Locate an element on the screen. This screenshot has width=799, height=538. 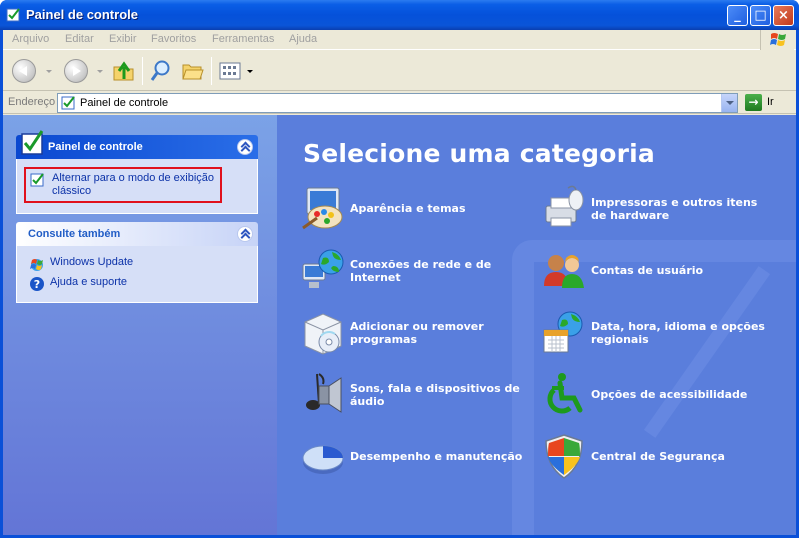
window-title: Painel de controle is located at coordinates (82, 14).